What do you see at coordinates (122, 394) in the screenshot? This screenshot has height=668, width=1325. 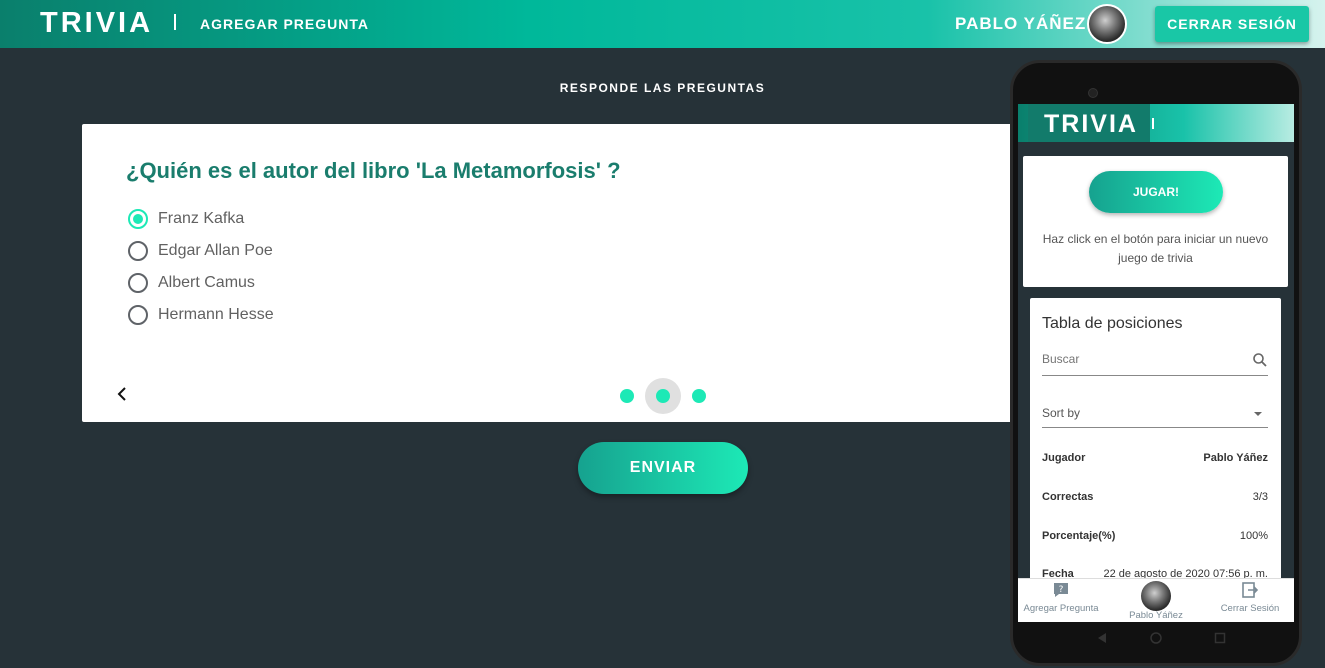 I see `chevron-left-icon` at bounding box center [122, 394].